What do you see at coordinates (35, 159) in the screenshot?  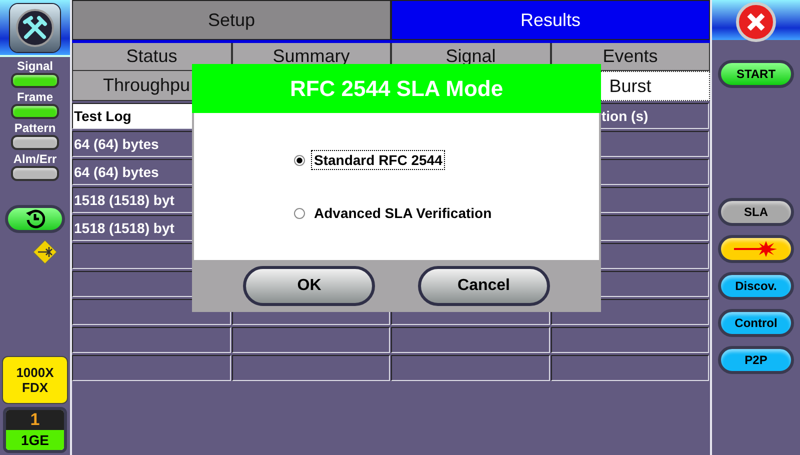 I see `indicator-label: Alm/Err` at bounding box center [35, 159].